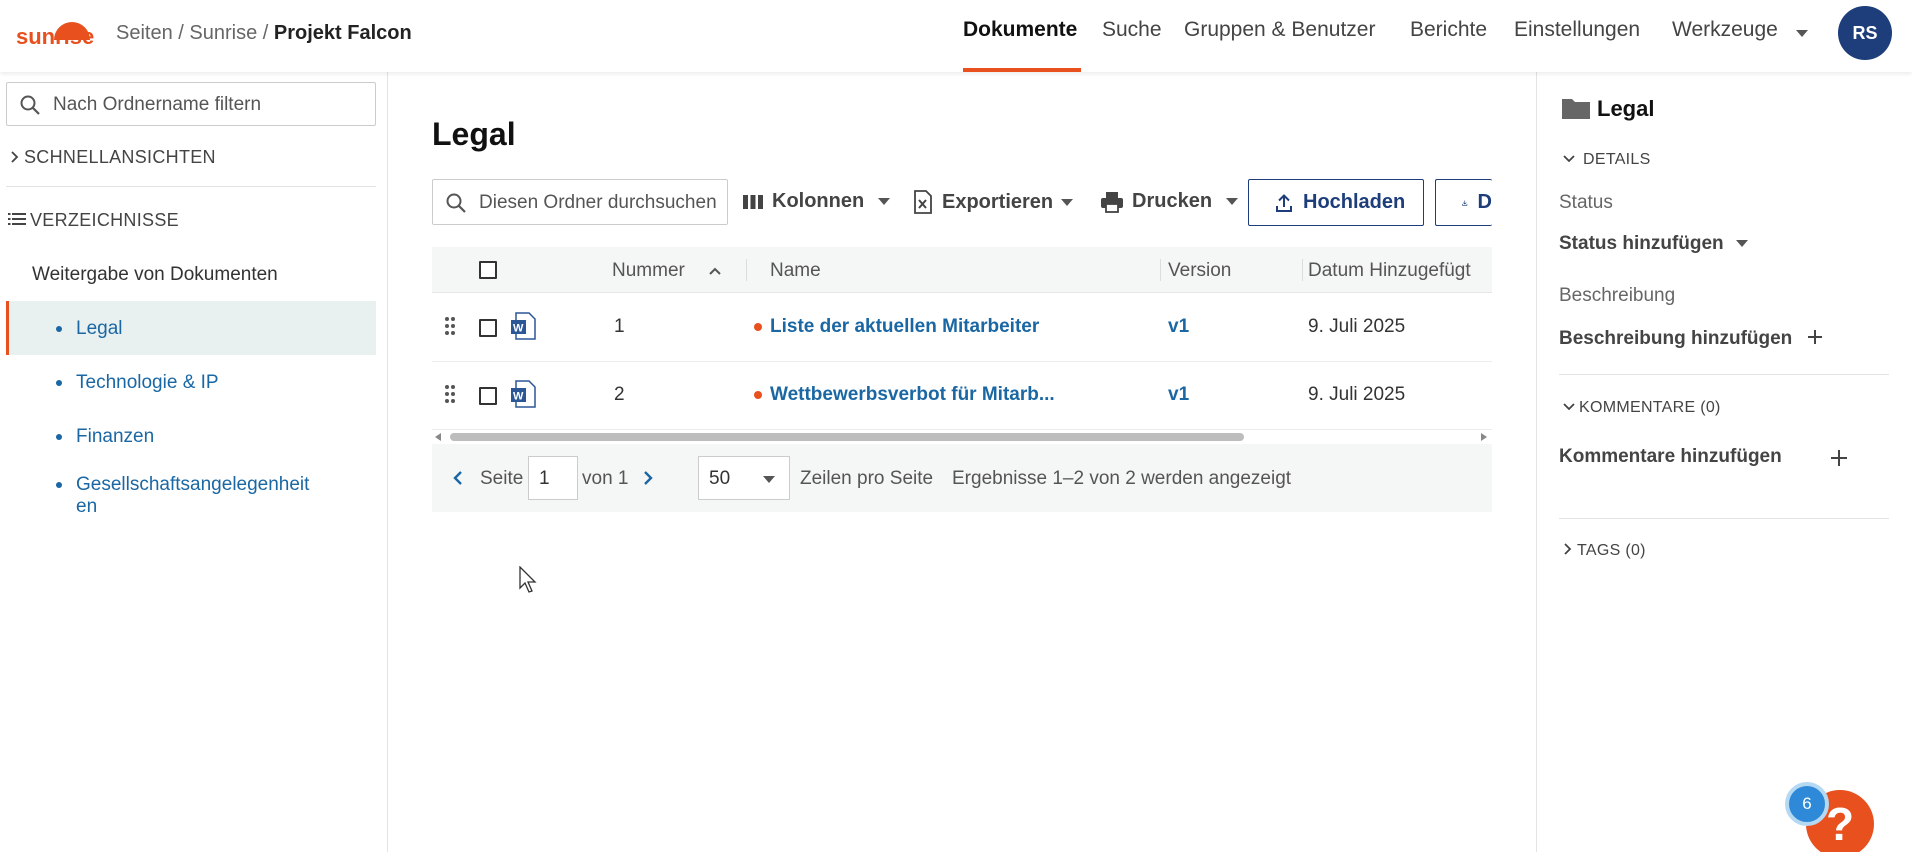  What do you see at coordinates (619, 326) in the screenshot?
I see `row-number: 1` at bounding box center [619, 326].